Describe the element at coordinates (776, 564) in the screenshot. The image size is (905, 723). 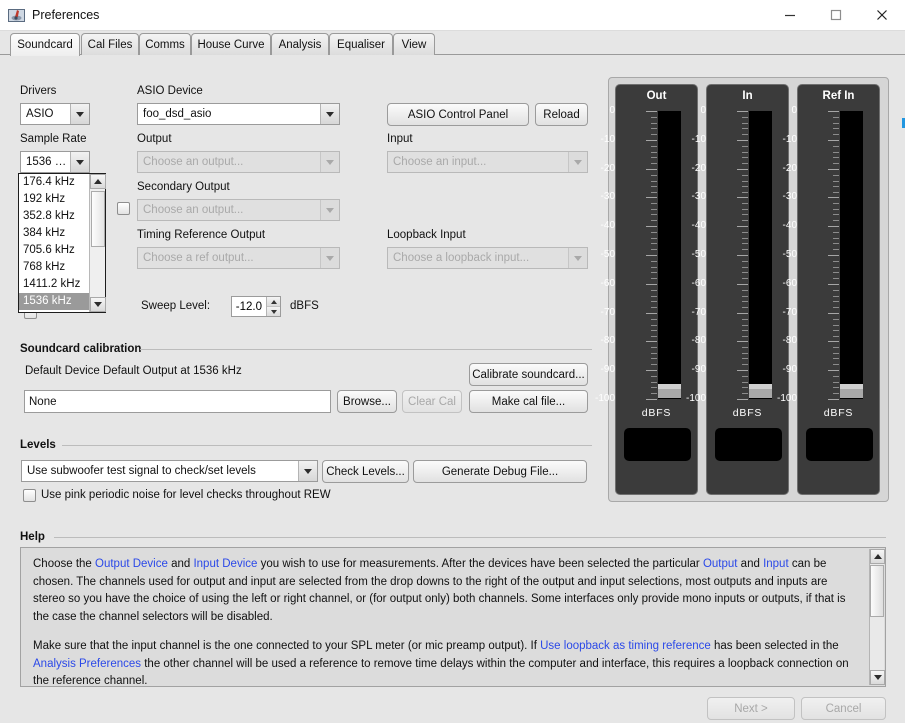
I see `help-link: Input` at that location.